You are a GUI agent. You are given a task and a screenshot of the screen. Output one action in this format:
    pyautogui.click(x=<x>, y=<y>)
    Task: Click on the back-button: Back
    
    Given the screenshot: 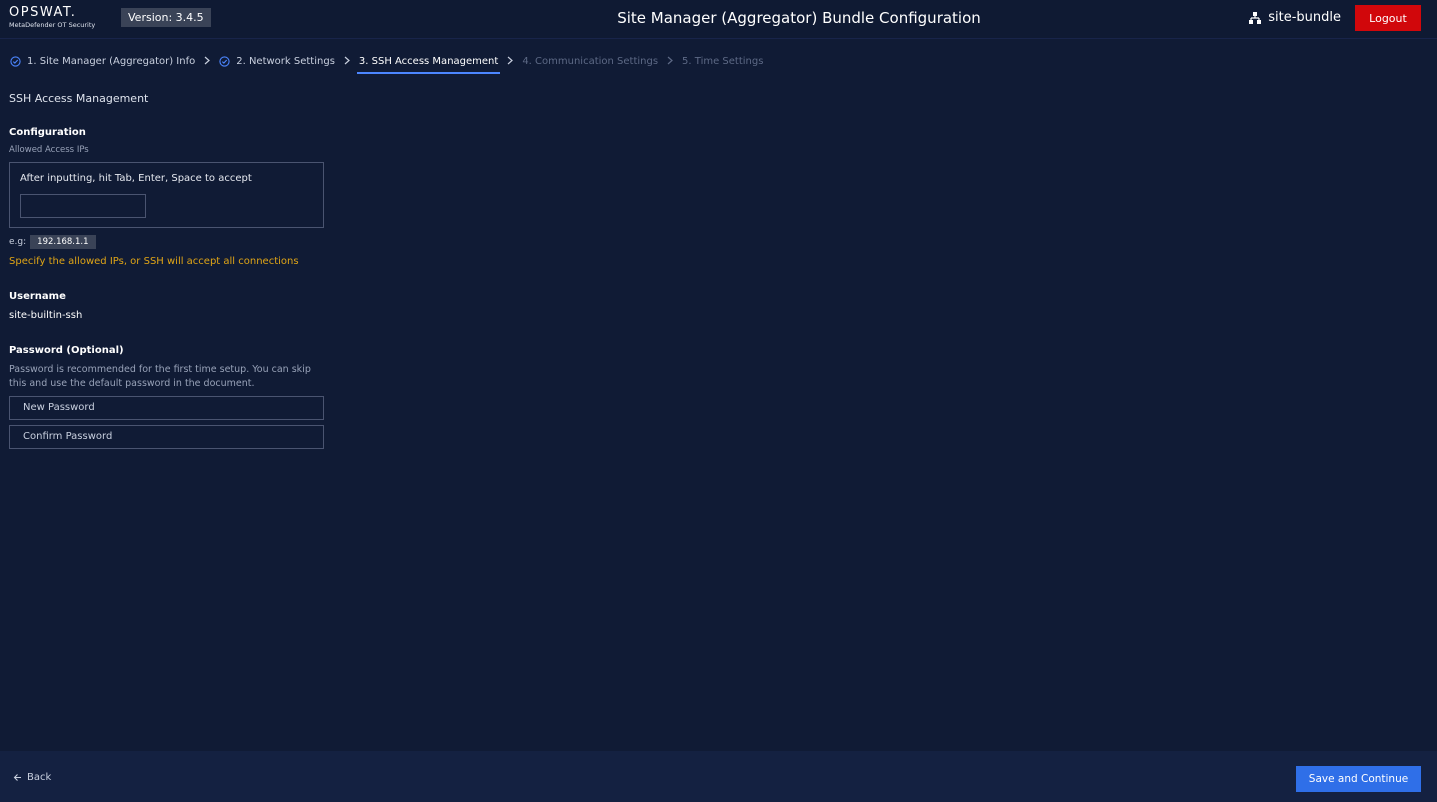 What is the action you would take?
    pyautogui.click(x=32, y=777)
    